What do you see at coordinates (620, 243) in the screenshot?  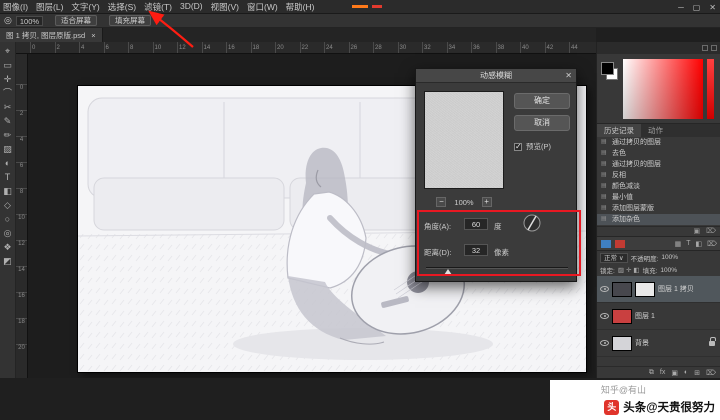 I see `paths-chip-icon` at bounding box center [620, 243].